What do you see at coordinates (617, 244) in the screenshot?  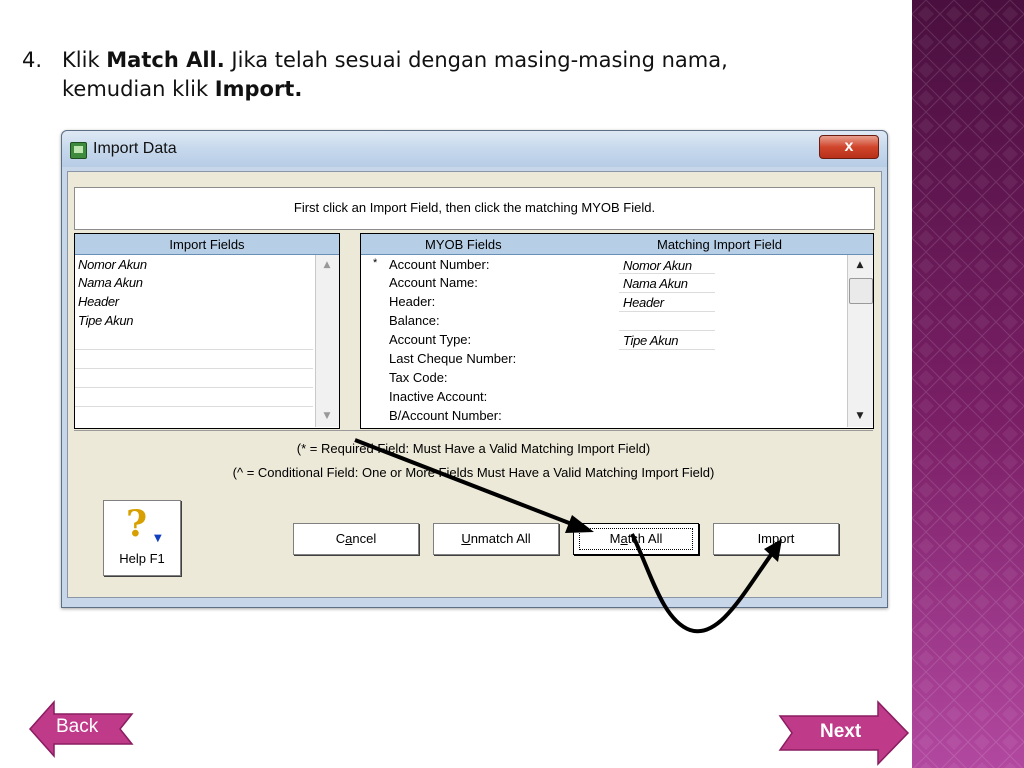 I see `myob-fields-header: MYOB Fields Matching Import Field` at bounding box center [617, 244].